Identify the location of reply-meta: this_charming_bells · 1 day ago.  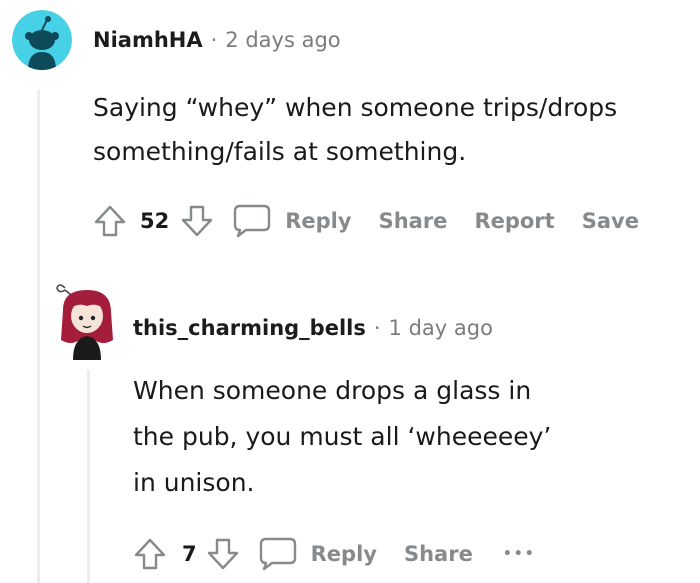
(313, 328).